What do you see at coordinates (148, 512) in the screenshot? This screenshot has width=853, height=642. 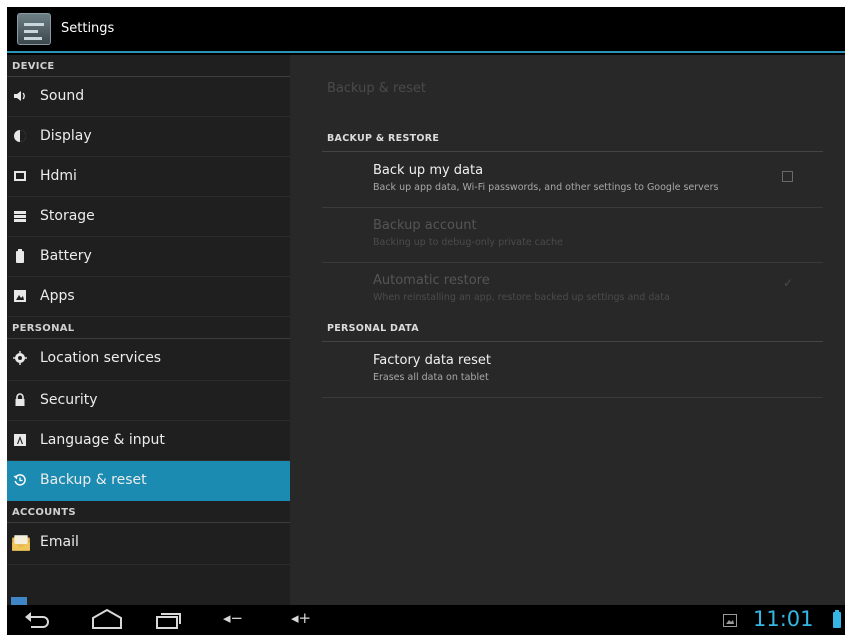 I see `section-header-accounts: ACCOUNTS` at bounding box center [148, 512].